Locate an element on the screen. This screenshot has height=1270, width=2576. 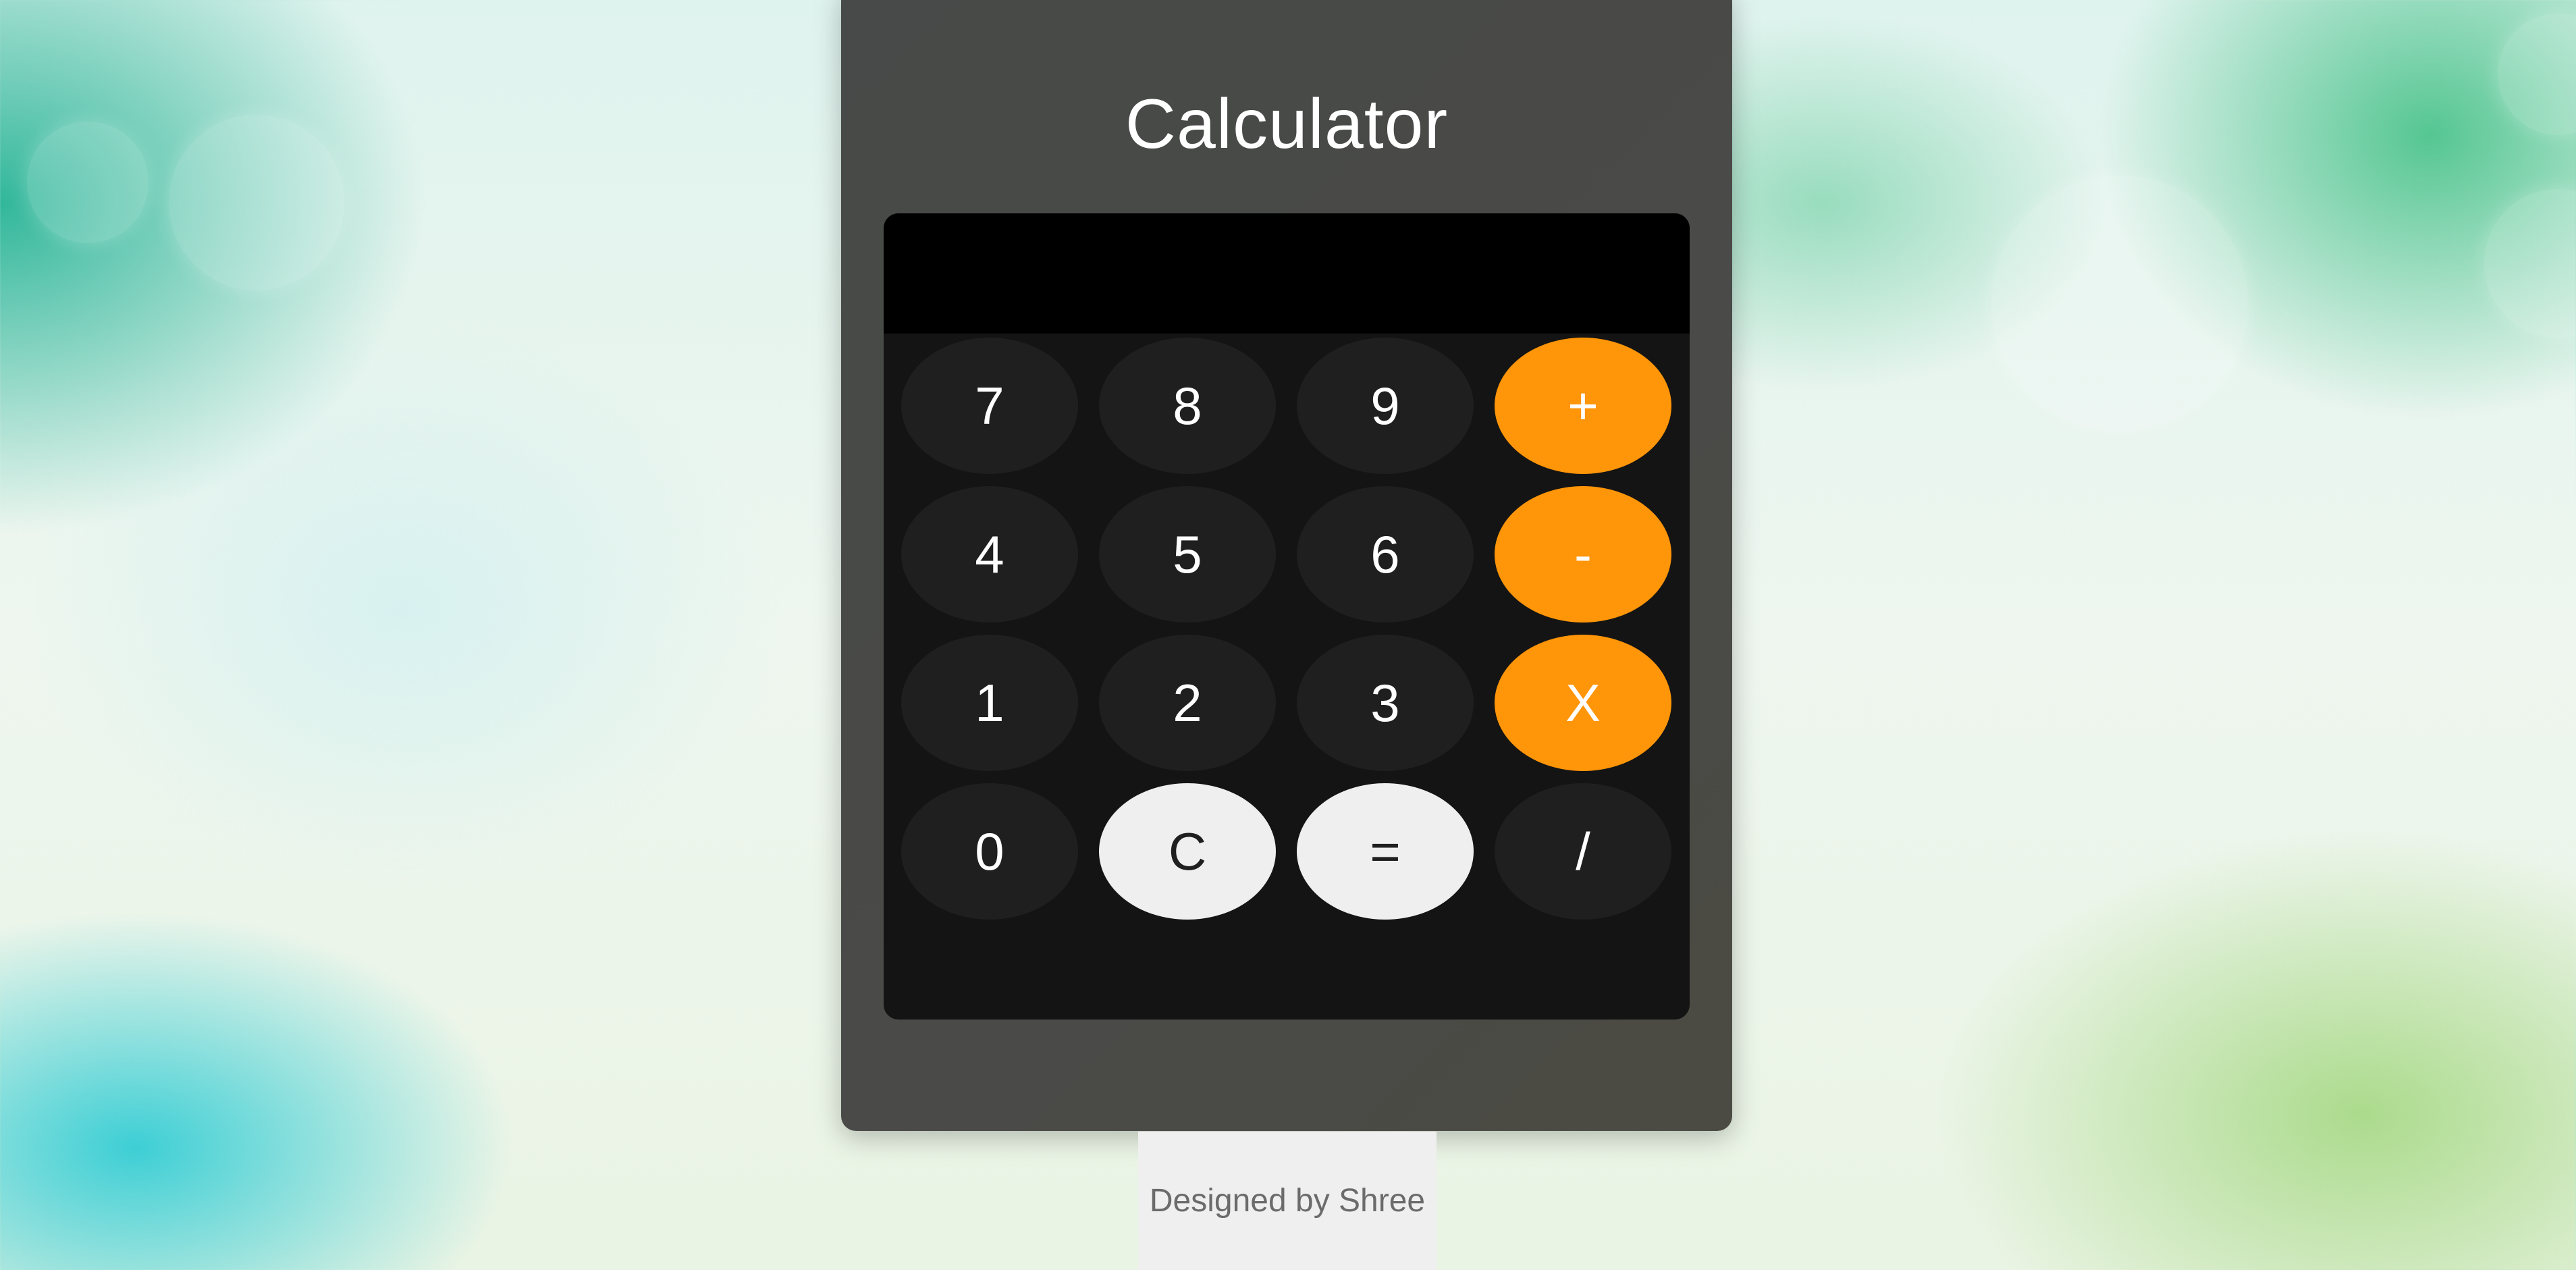
key-multiply: X is located at coordinates (1583, 703).